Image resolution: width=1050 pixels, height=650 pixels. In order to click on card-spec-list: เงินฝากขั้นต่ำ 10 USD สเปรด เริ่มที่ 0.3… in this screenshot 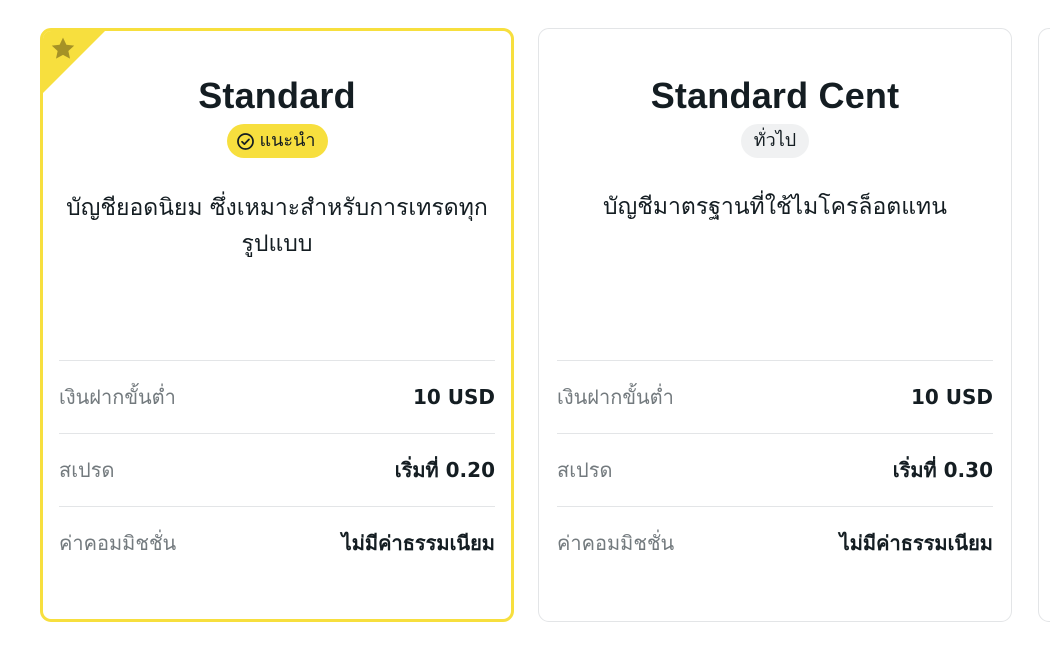, I will do `click(775, 469)`.